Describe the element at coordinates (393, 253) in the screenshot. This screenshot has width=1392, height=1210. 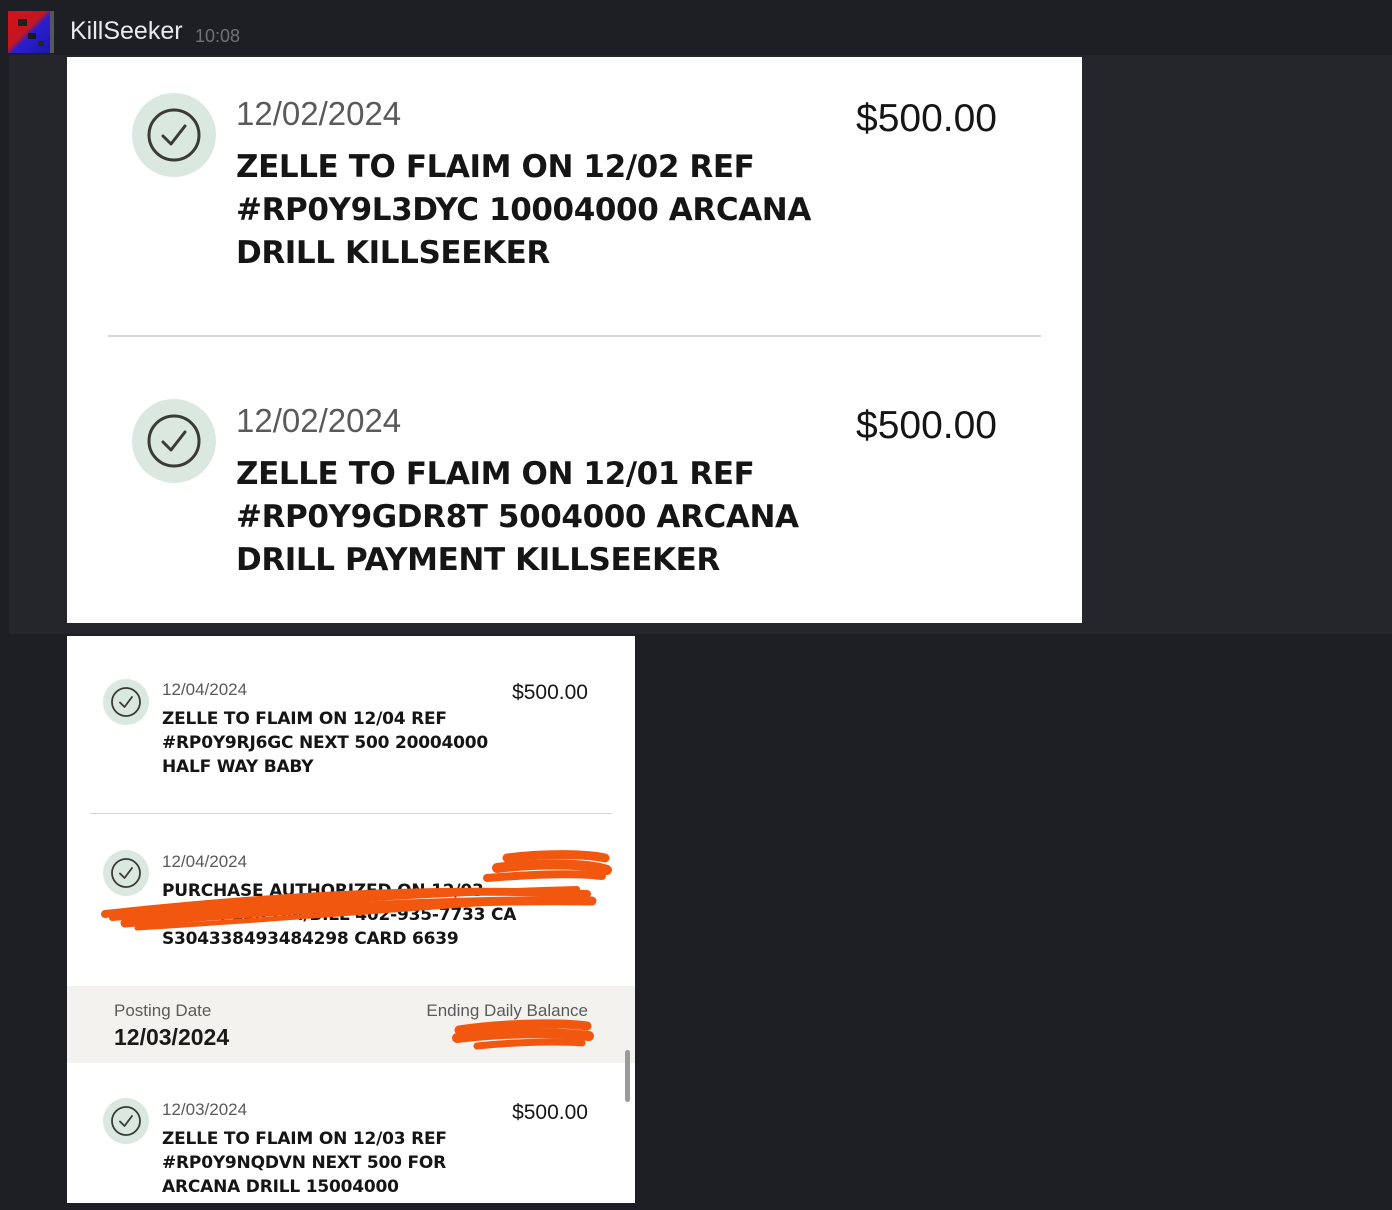
I see `description-line: DRILL KILLSEEKER` at that location.